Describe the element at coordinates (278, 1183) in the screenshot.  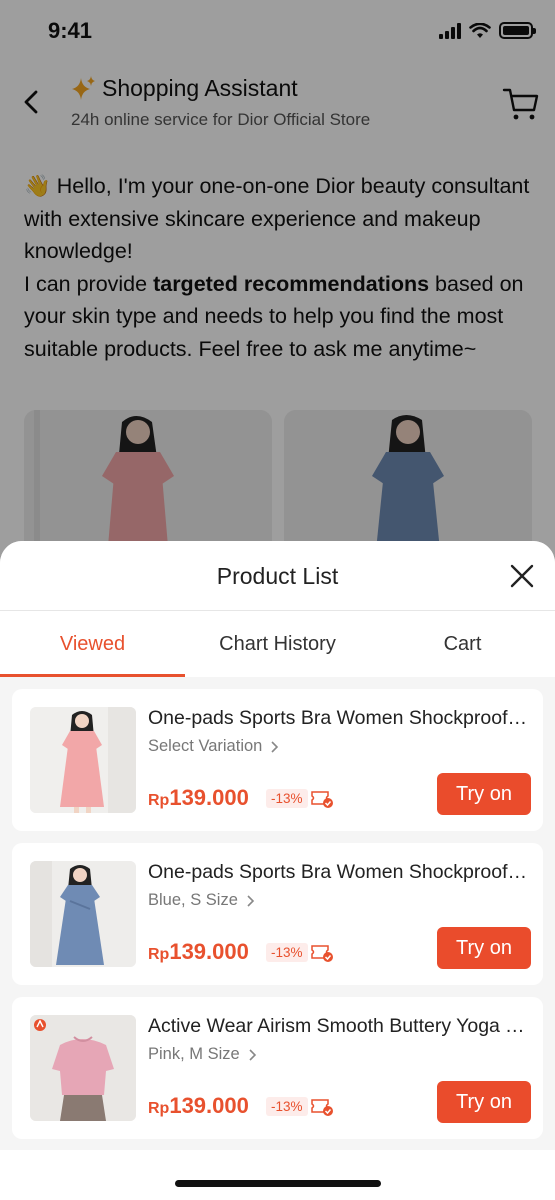
I see `home-indicator` at that location.